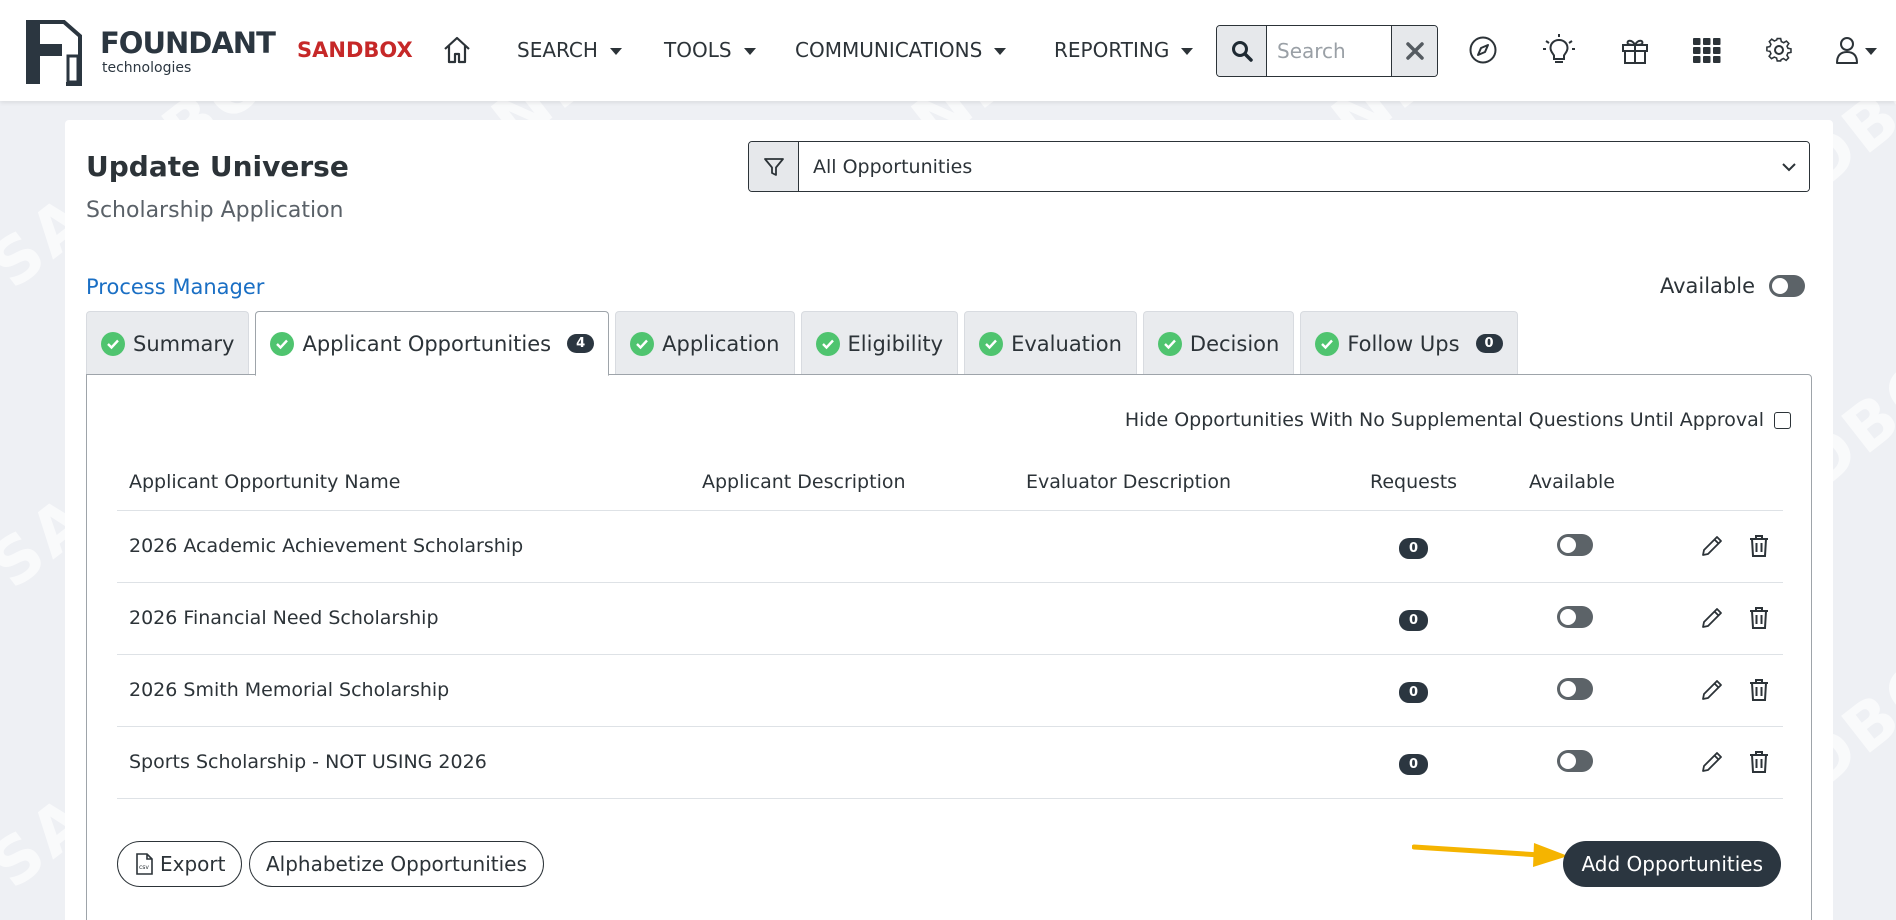 The image size is (1896, 920). Describe the element at coordinates (1635, 50) in the screenshot. I see `gift-icon` at that location.